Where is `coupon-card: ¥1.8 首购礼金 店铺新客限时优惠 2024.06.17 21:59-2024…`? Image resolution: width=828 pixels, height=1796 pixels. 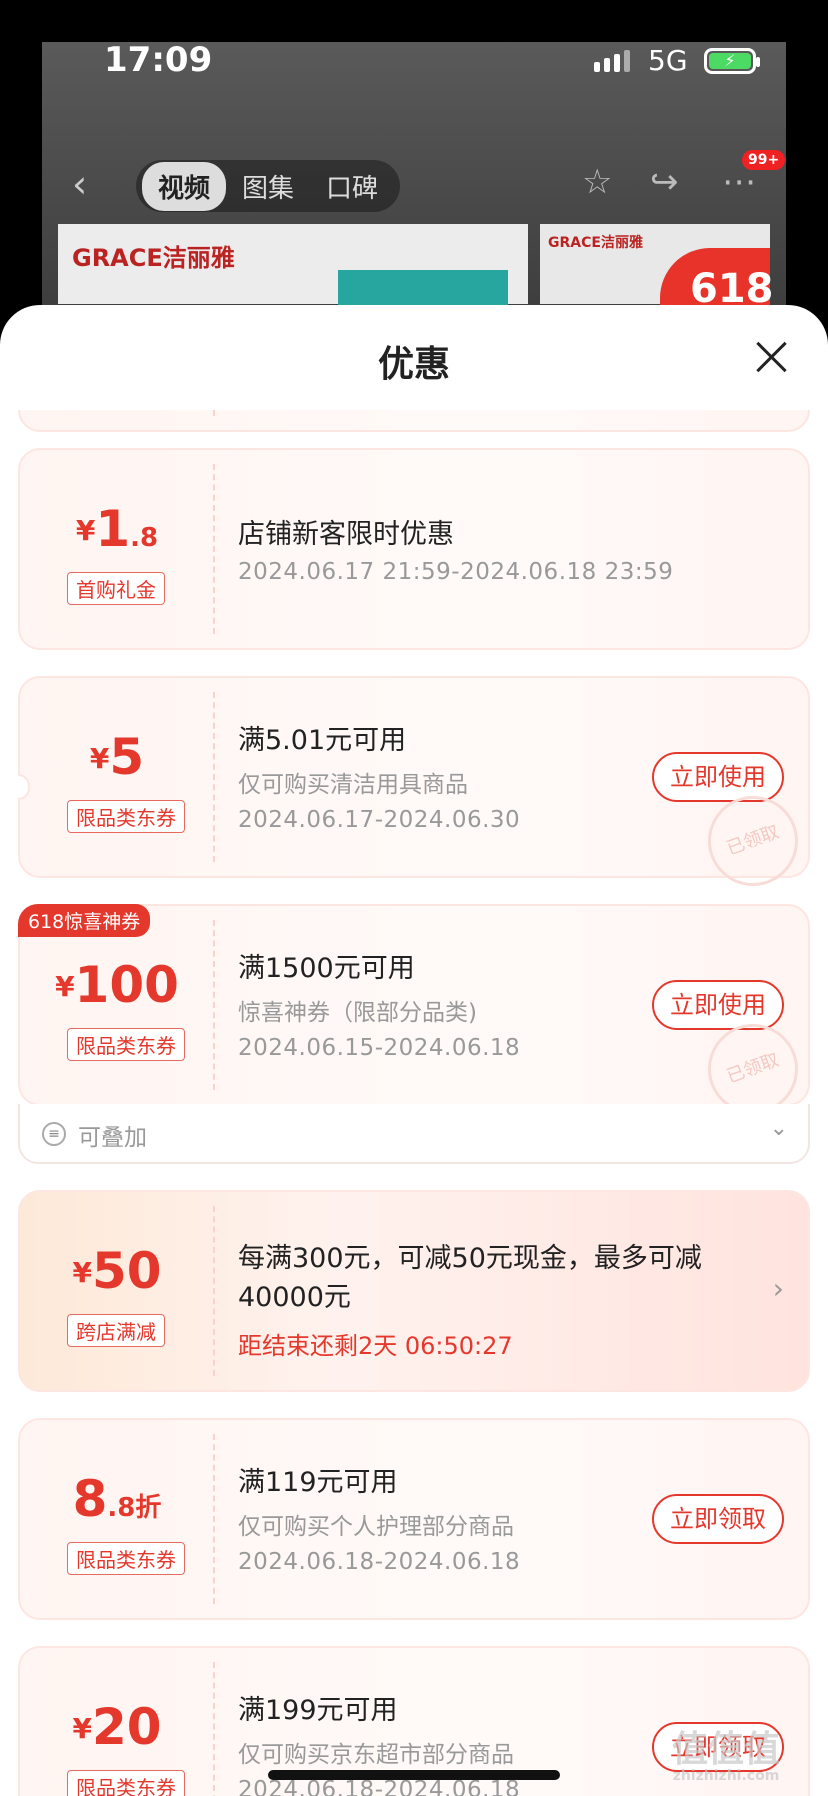
coupon-card: ¥1.8 首购礼金 店铺新客限时优惠 2024.06.17 21:59-2024… is located at coordinates (414, 549).